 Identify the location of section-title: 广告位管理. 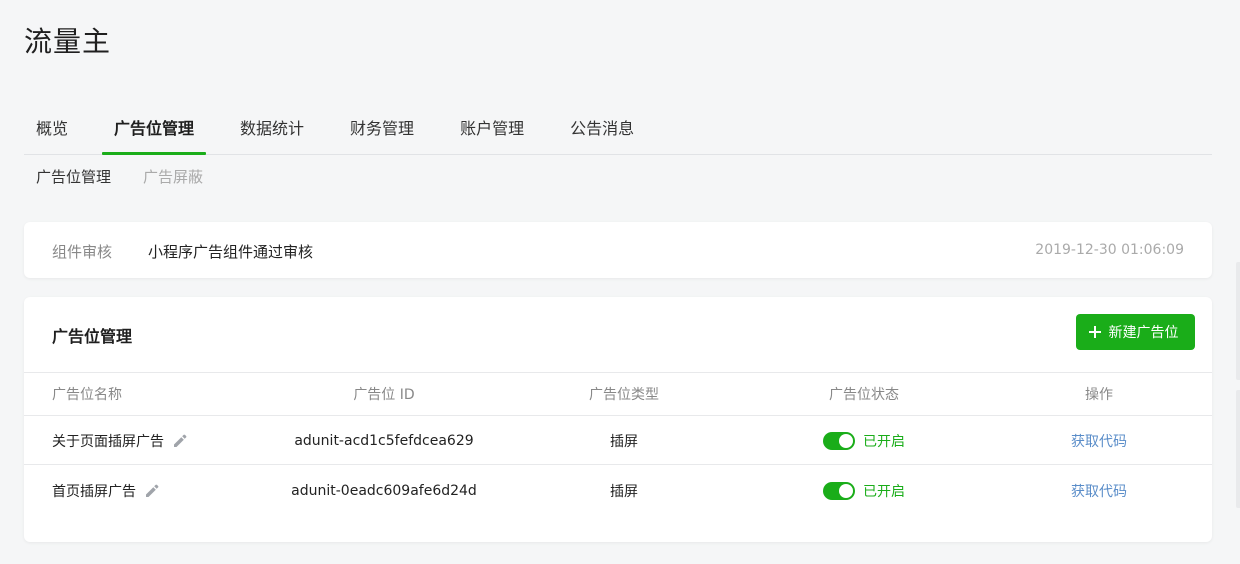
(92, 336).